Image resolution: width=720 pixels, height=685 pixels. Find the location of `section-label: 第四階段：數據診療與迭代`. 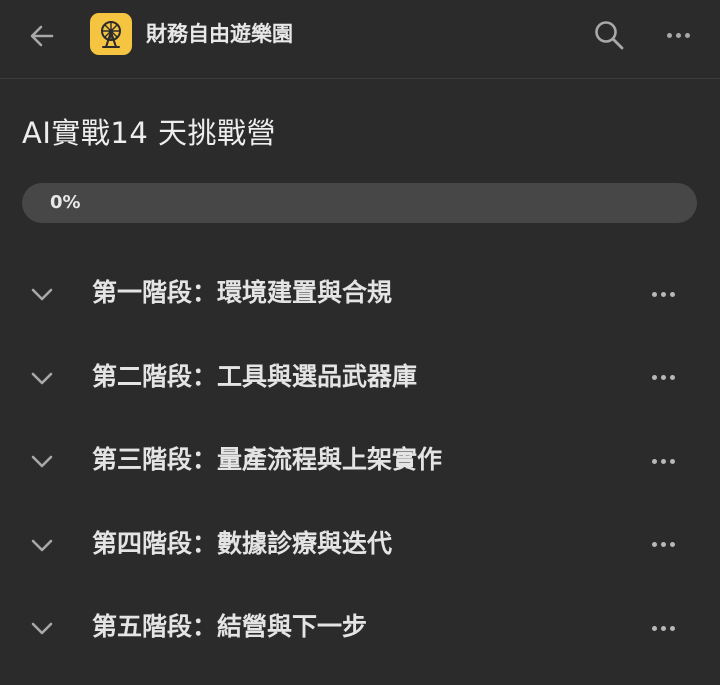

section-label: 第四階段：數據診療與迭代 is located at coordinates (242, 543).